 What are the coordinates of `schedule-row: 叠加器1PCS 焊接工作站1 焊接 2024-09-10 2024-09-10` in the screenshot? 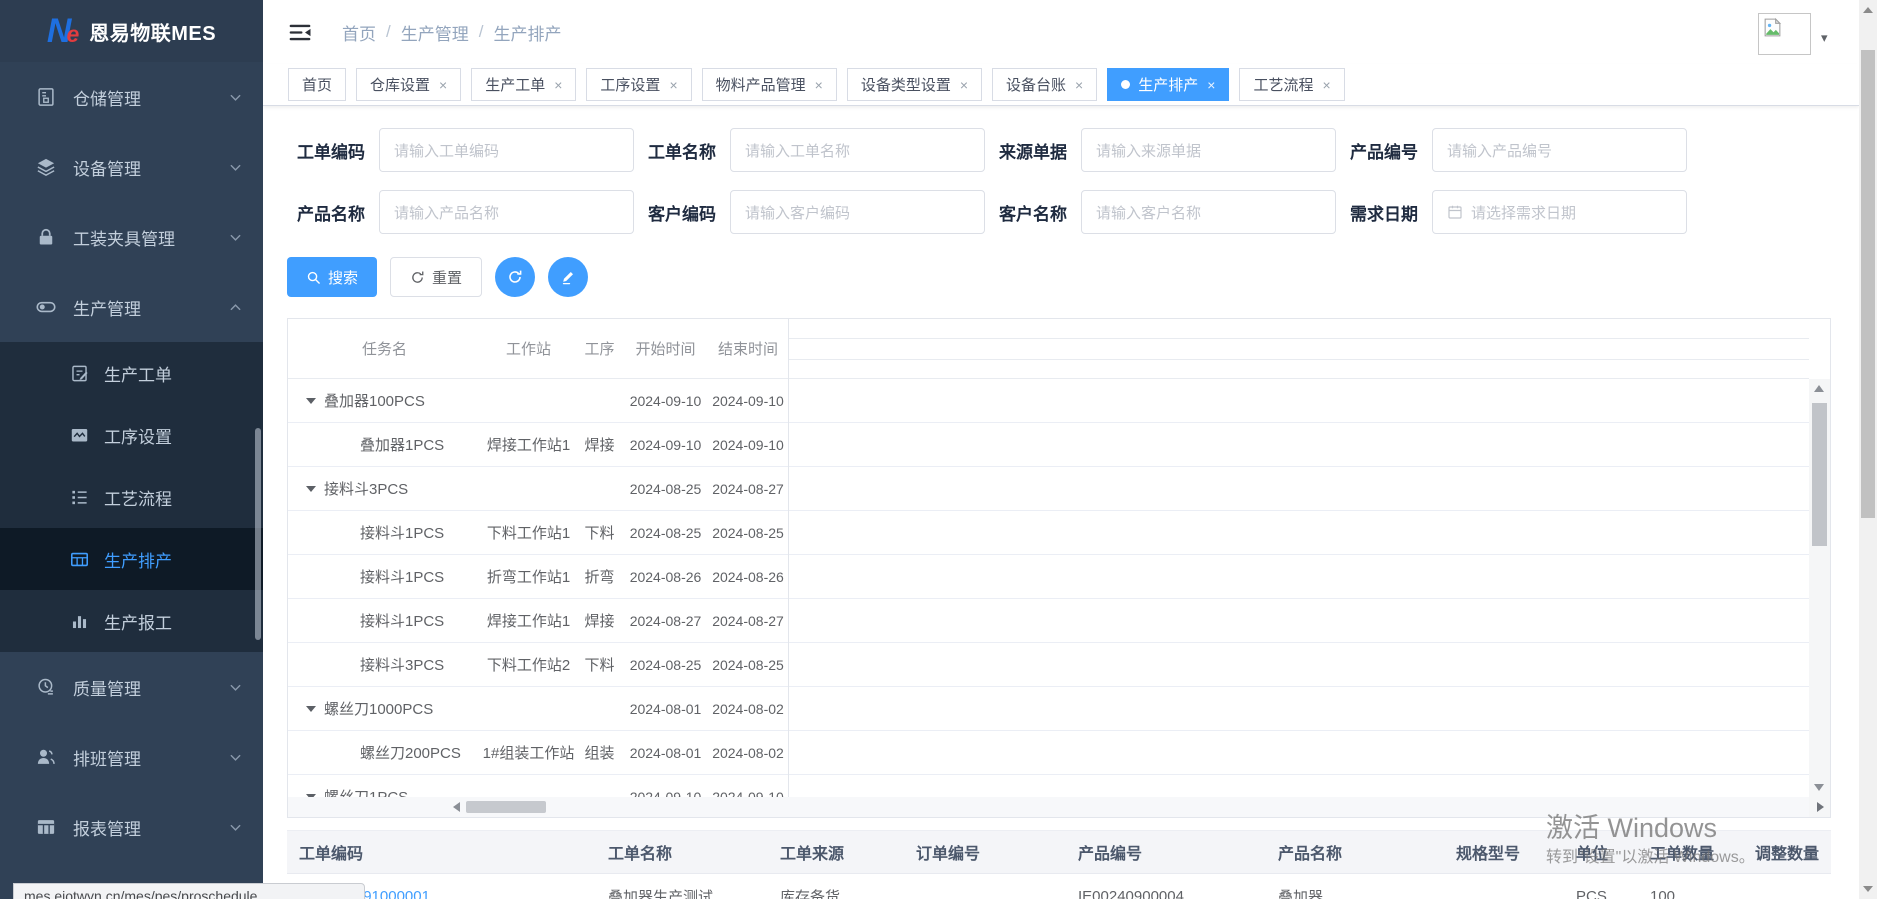 It's located at (538, 445).